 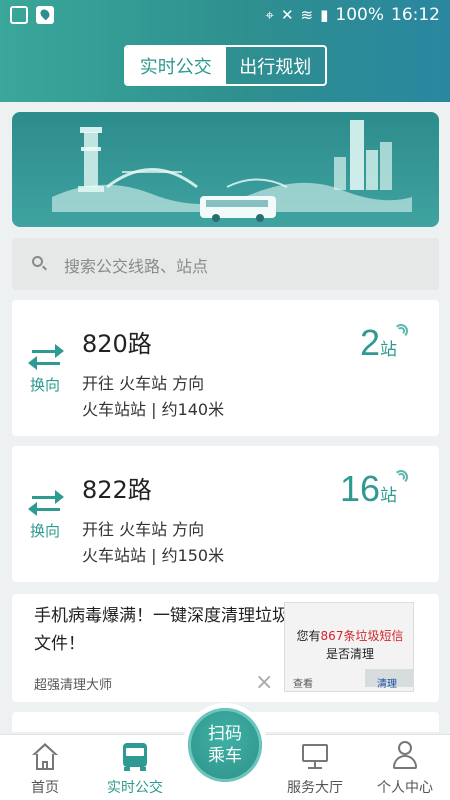 What do you see at coordinates (368, 488) in the screenshot?
I see `stops-away: 16站` at bounding box center [368, 488].